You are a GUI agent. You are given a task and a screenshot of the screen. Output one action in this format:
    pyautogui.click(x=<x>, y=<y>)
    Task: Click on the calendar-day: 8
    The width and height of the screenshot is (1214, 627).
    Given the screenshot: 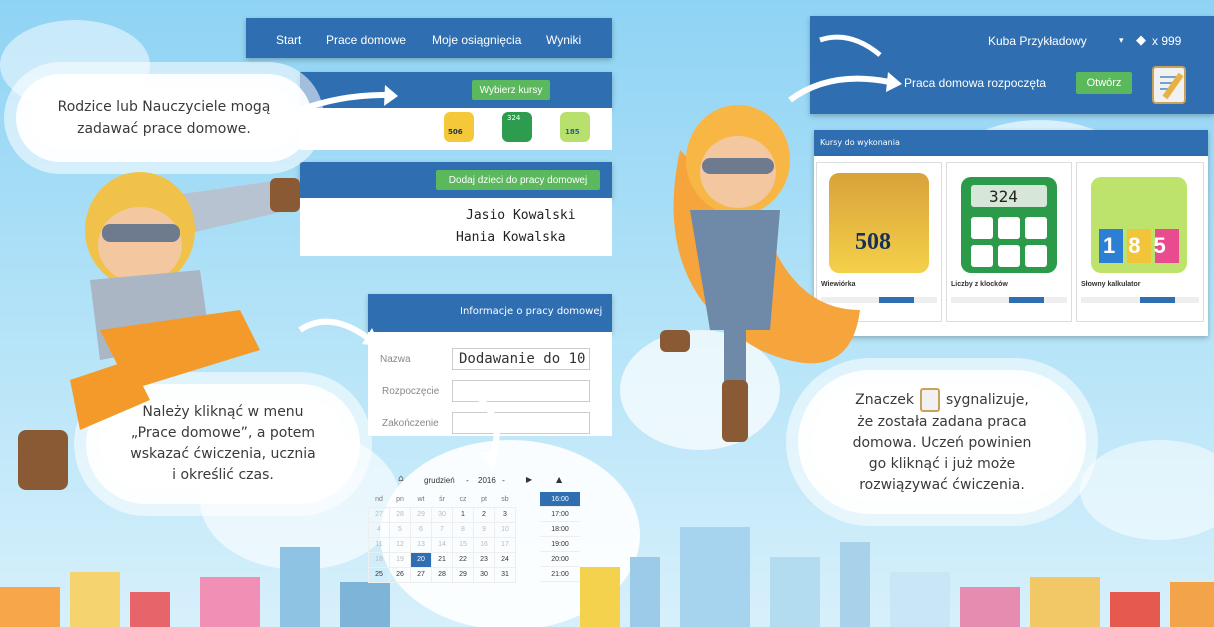 What is the action you would take?
    pyautogui.click(x=463, y=529)
    